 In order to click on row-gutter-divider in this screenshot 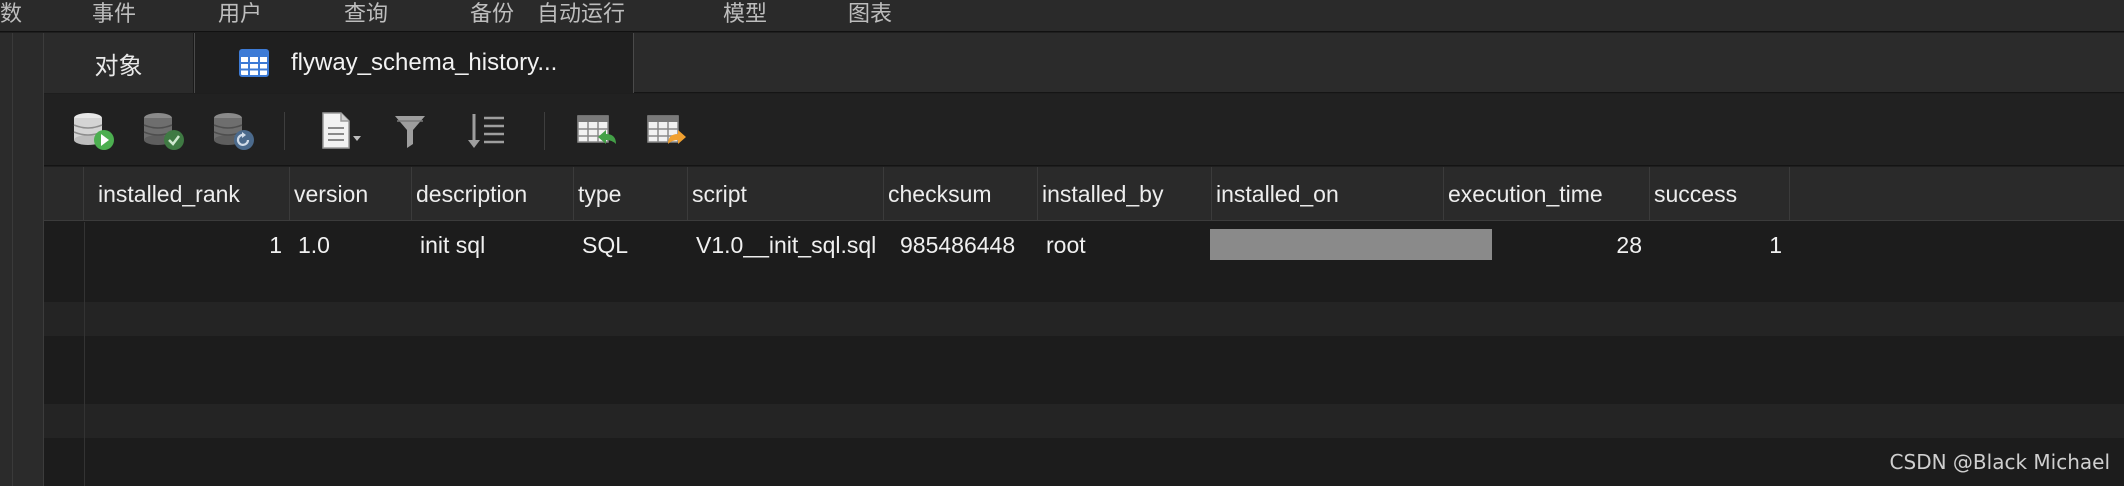, I will do `click(84, 354)`.